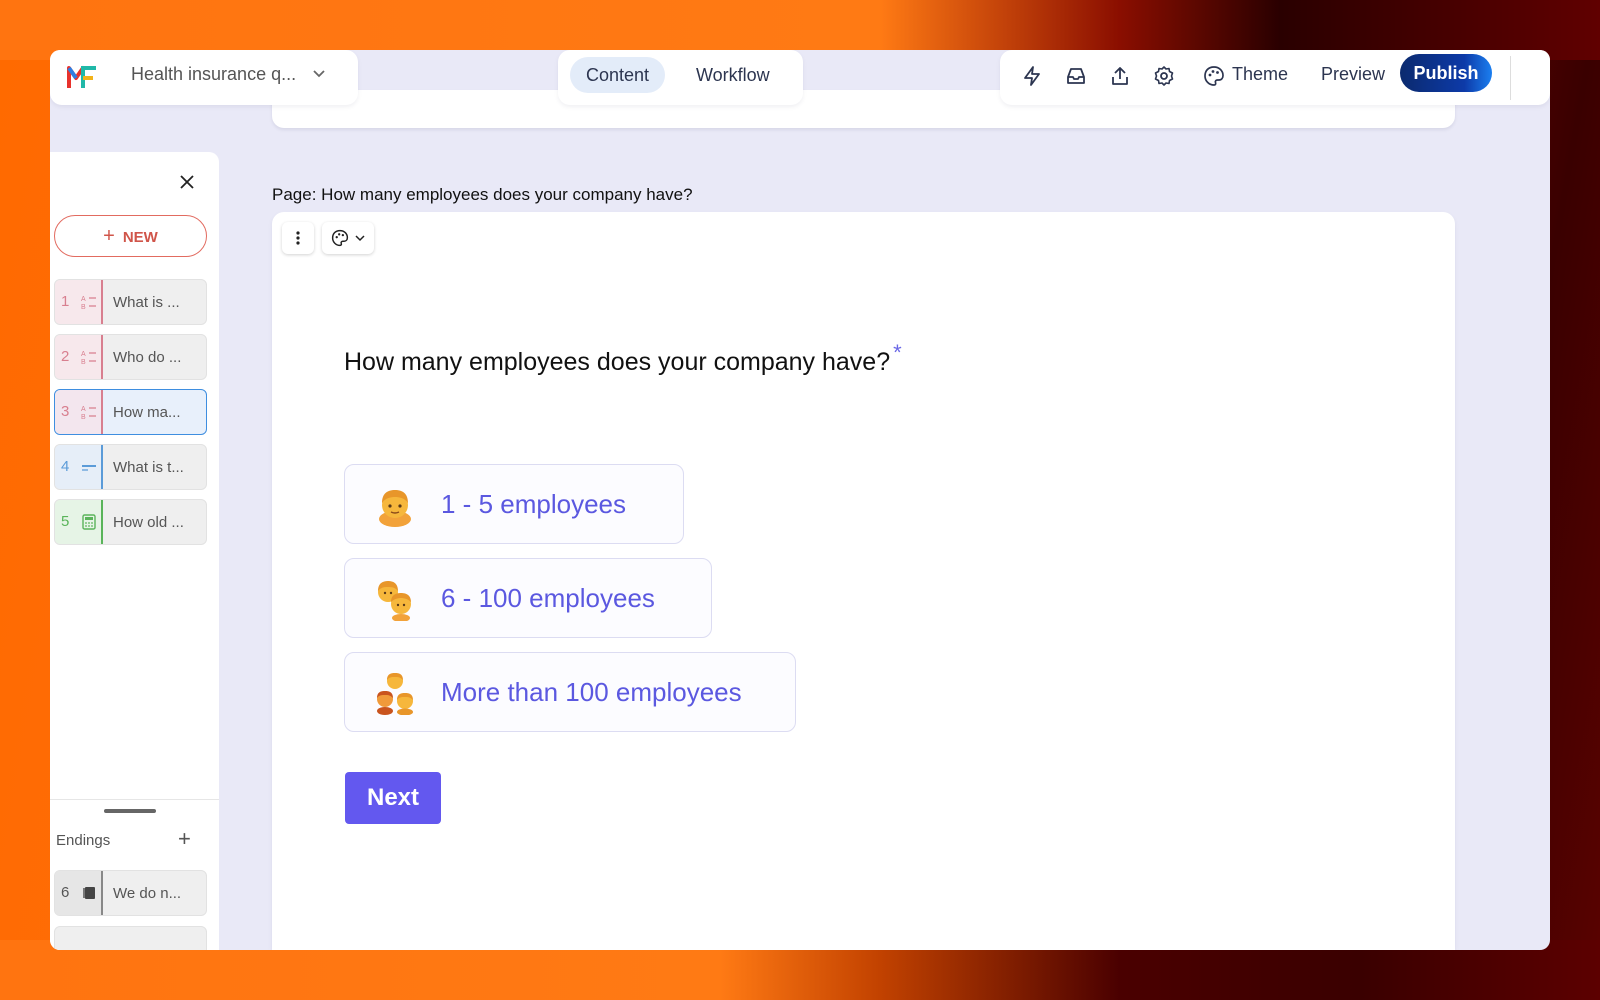  I want to click on option-more-than-100-employees: More than 100 employees, so click(570, 692).